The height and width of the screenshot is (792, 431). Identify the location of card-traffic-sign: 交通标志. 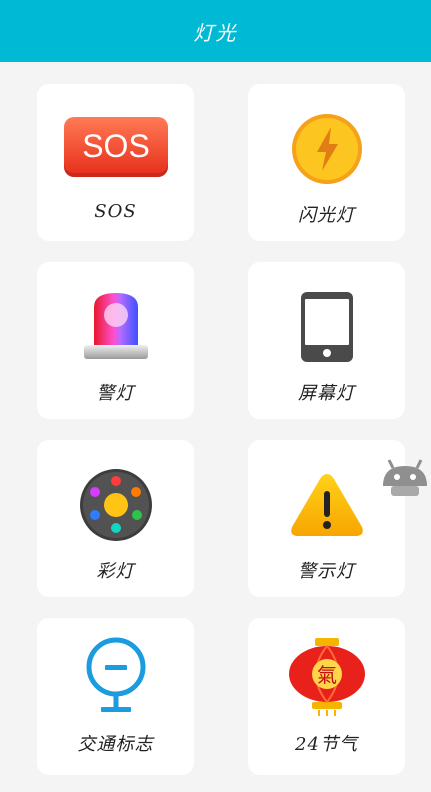
(115, 696).